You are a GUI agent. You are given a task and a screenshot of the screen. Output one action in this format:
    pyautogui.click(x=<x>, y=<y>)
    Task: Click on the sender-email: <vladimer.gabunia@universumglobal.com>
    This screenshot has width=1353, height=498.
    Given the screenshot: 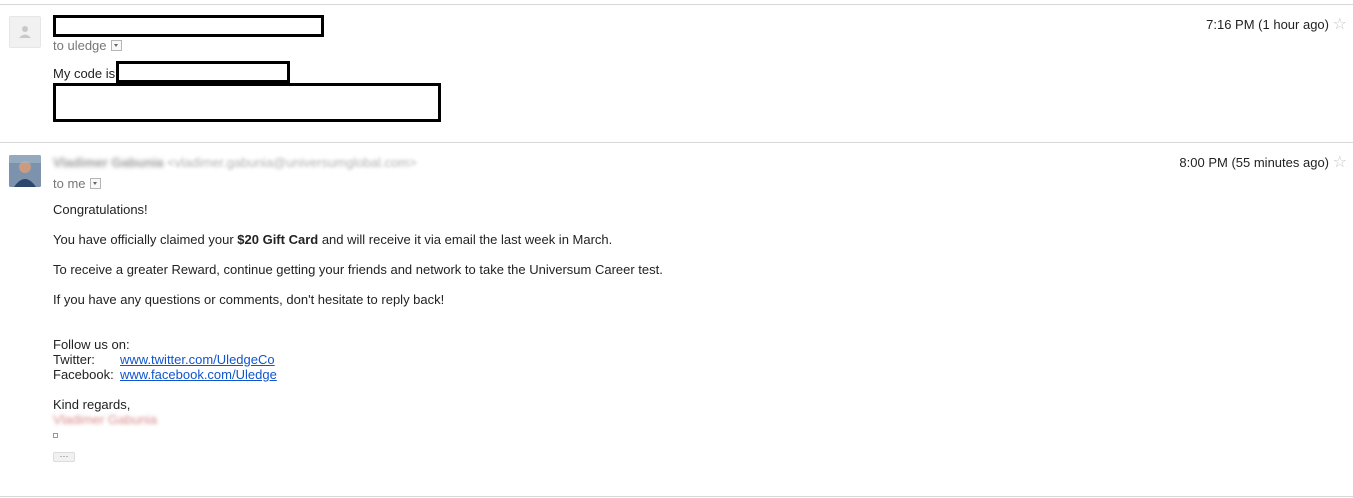 What is the action you would take?
    pyautogui.click(x=292, y=162)
    